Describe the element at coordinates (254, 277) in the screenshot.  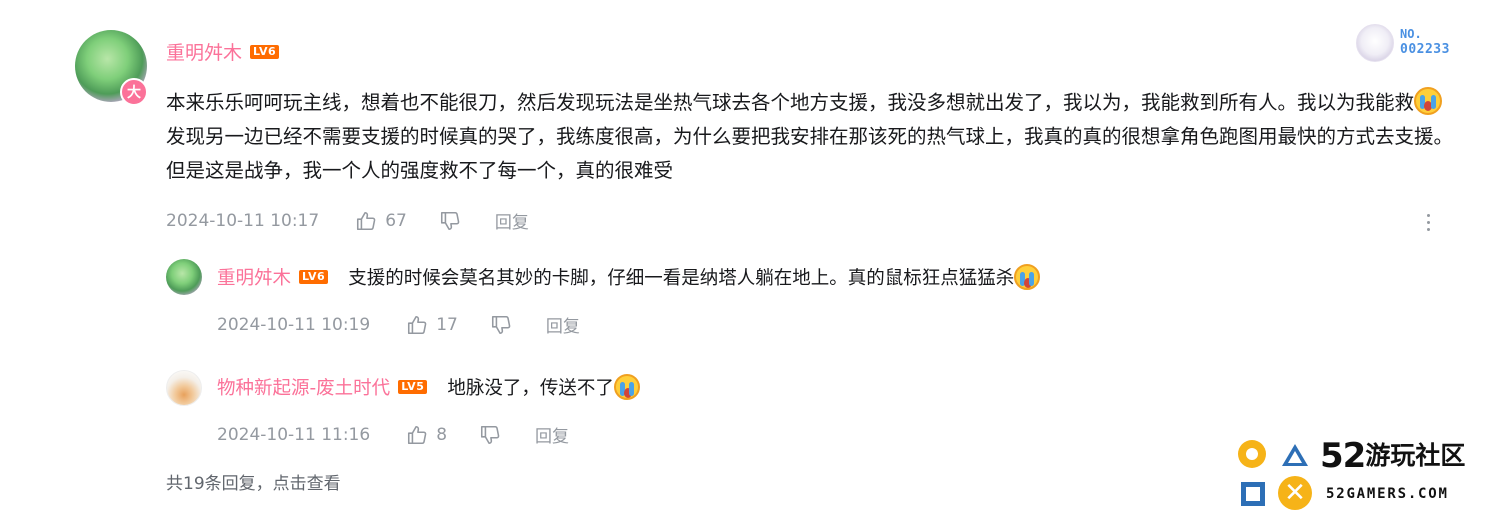
I see `reply-username: 重明舛木` at that location.